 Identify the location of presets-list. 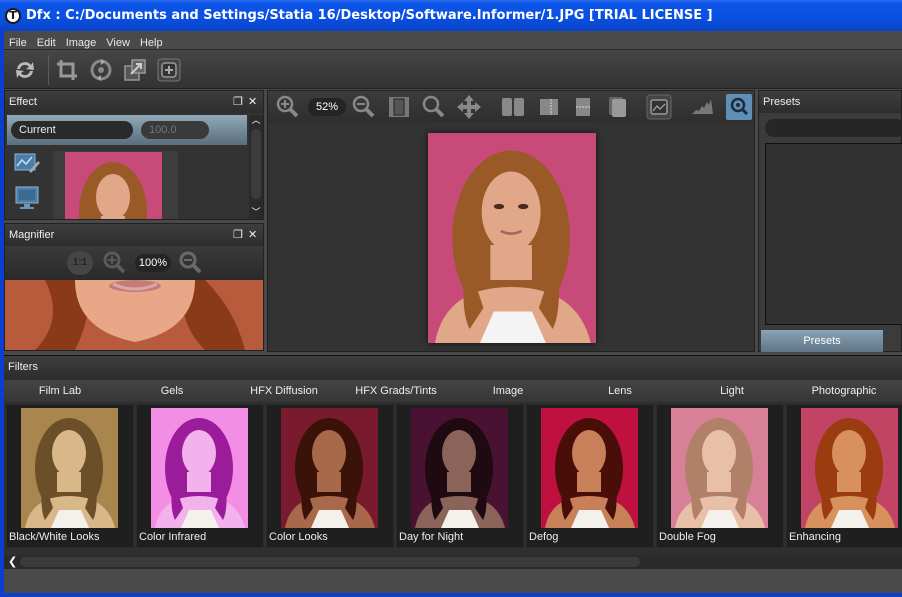
(833, 234).